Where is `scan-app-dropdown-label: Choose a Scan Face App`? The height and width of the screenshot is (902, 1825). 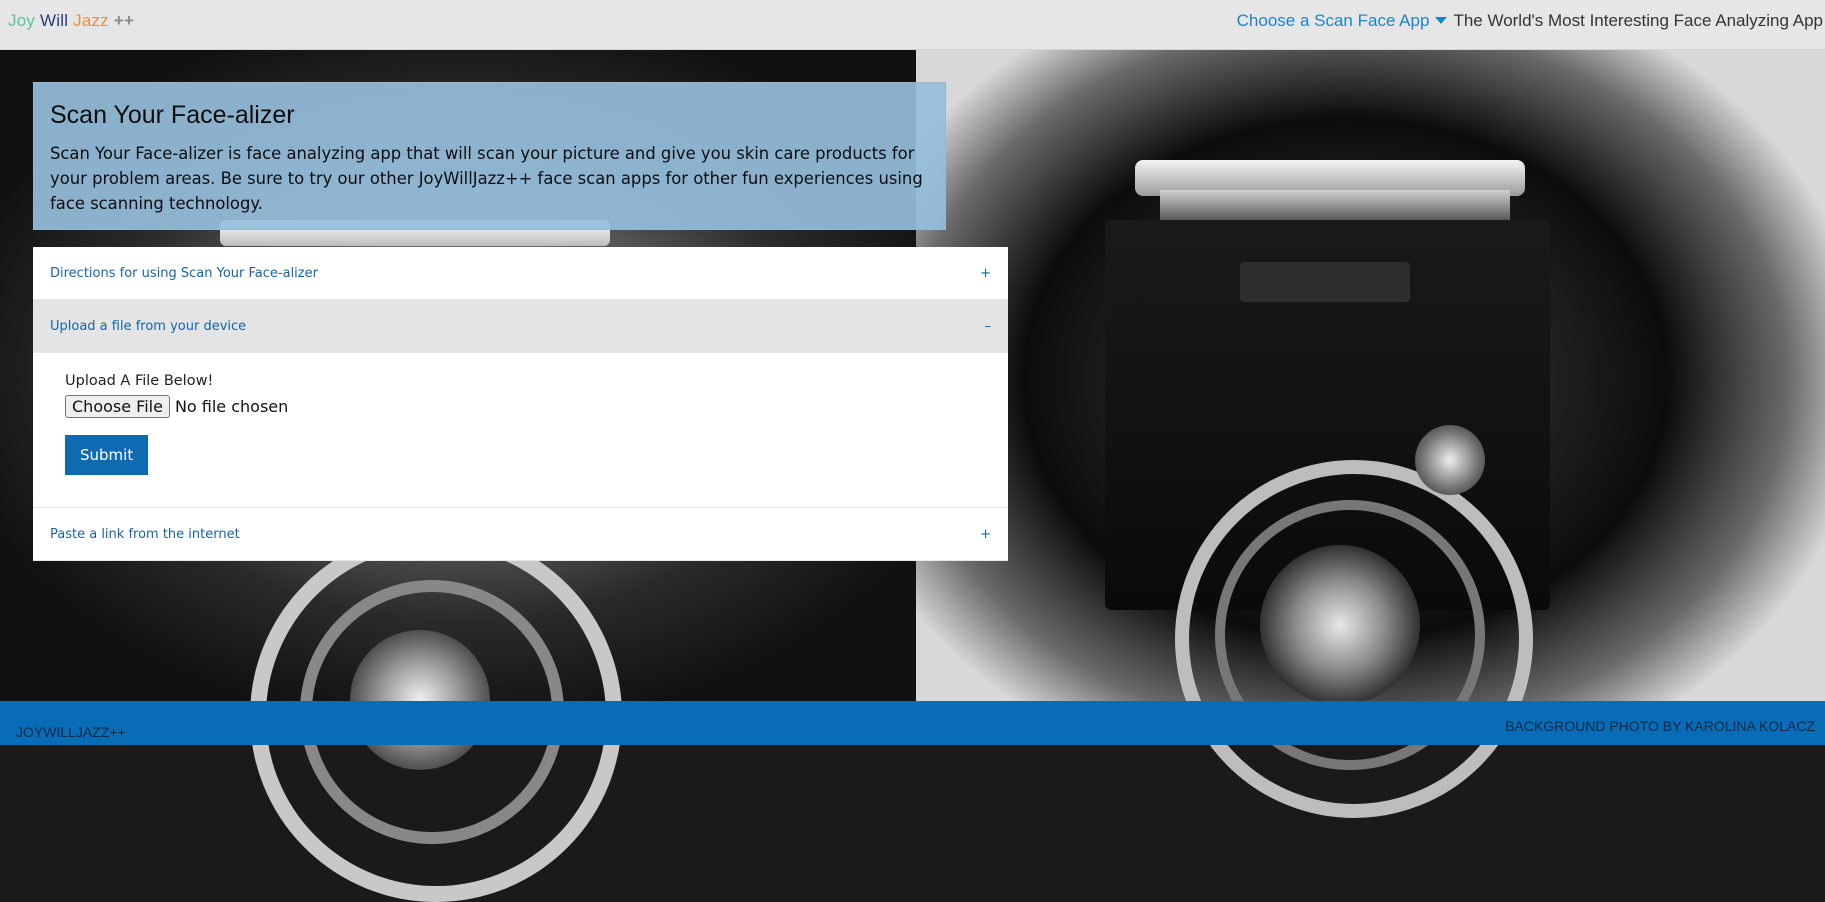 scan-app-dropdown-label: Choose a Scan Face App is located at coordinates (1333, 20).